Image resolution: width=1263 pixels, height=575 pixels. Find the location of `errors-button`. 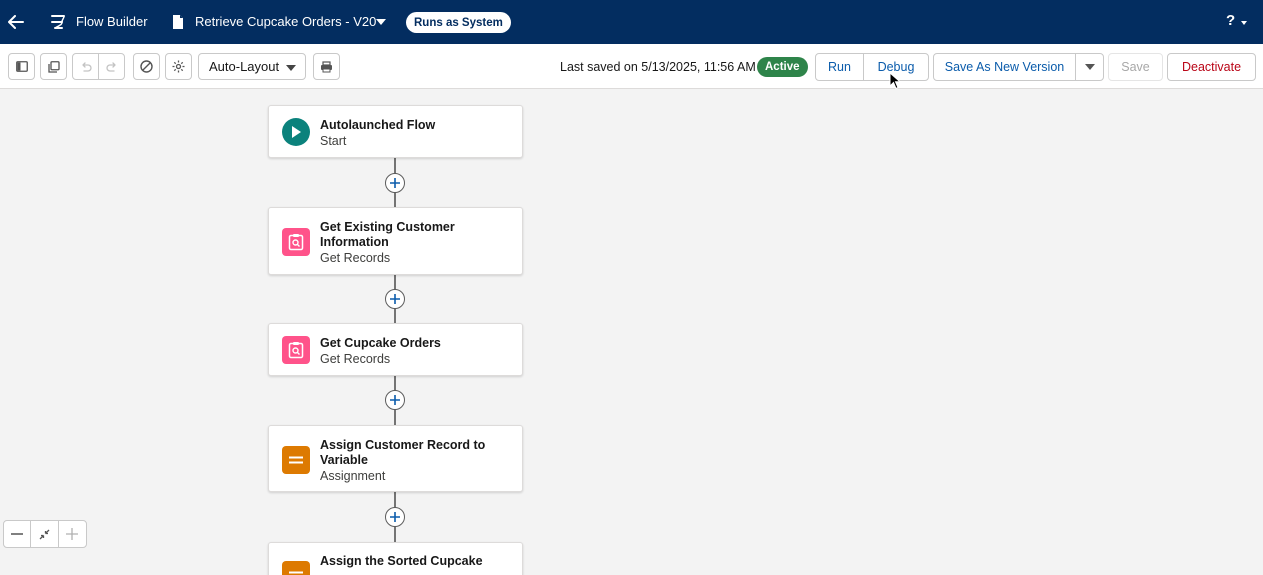

errors-button is located at coordinates (146, 66).